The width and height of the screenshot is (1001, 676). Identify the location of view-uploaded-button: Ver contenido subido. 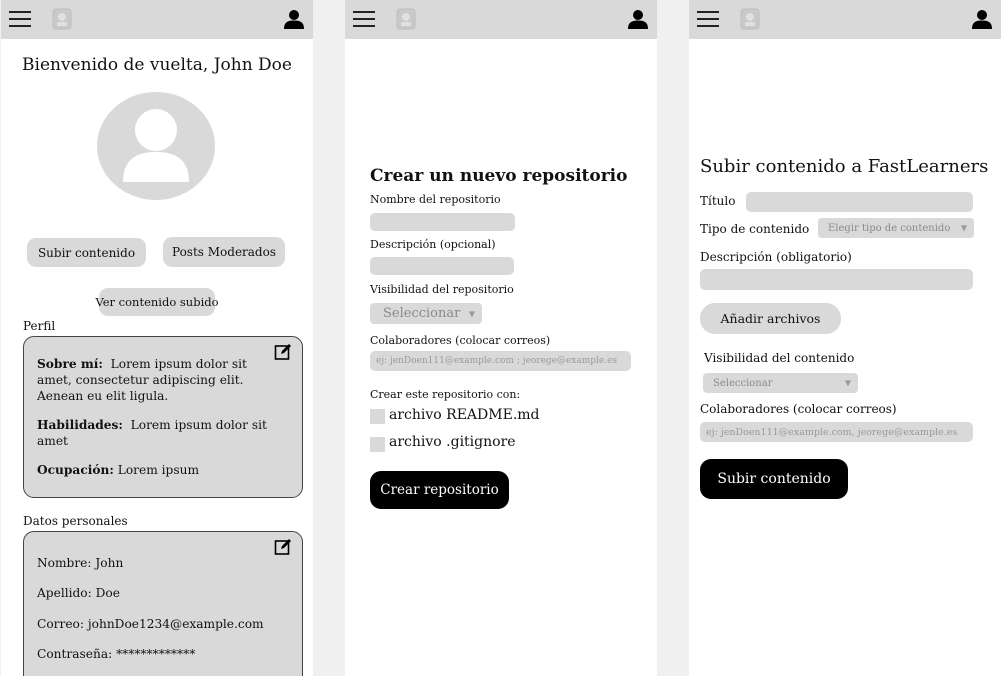
(157, 302).